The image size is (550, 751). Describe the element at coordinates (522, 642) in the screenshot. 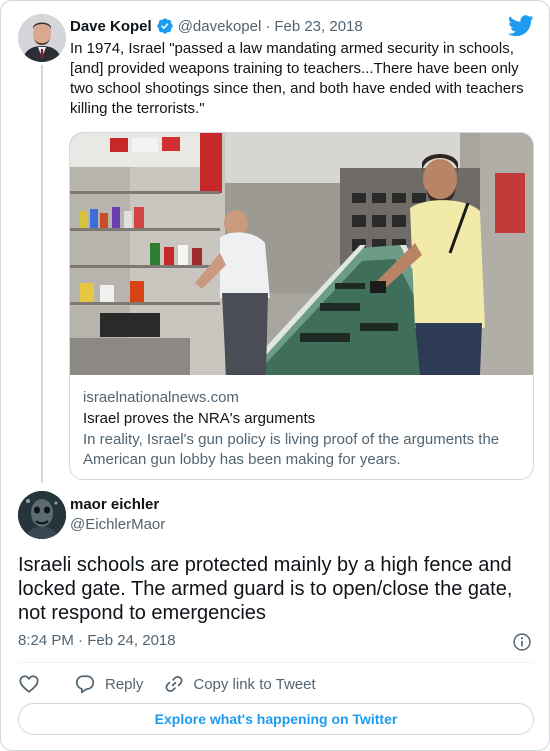

I see `info-icon` at that location.